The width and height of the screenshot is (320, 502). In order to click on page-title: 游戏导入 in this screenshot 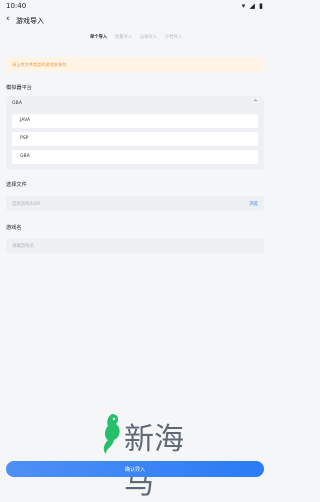, I will do `click(30, 21)`.